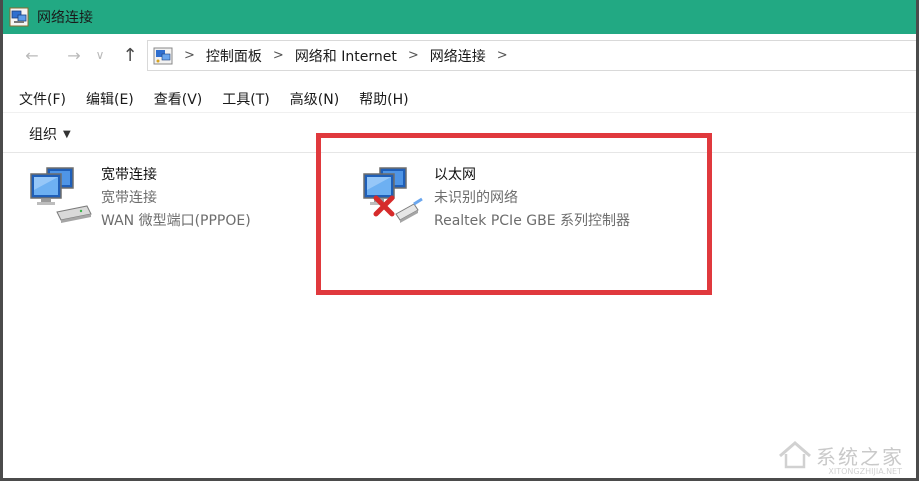  I want to click on menu-file: 文件(F), so click(42, 99).